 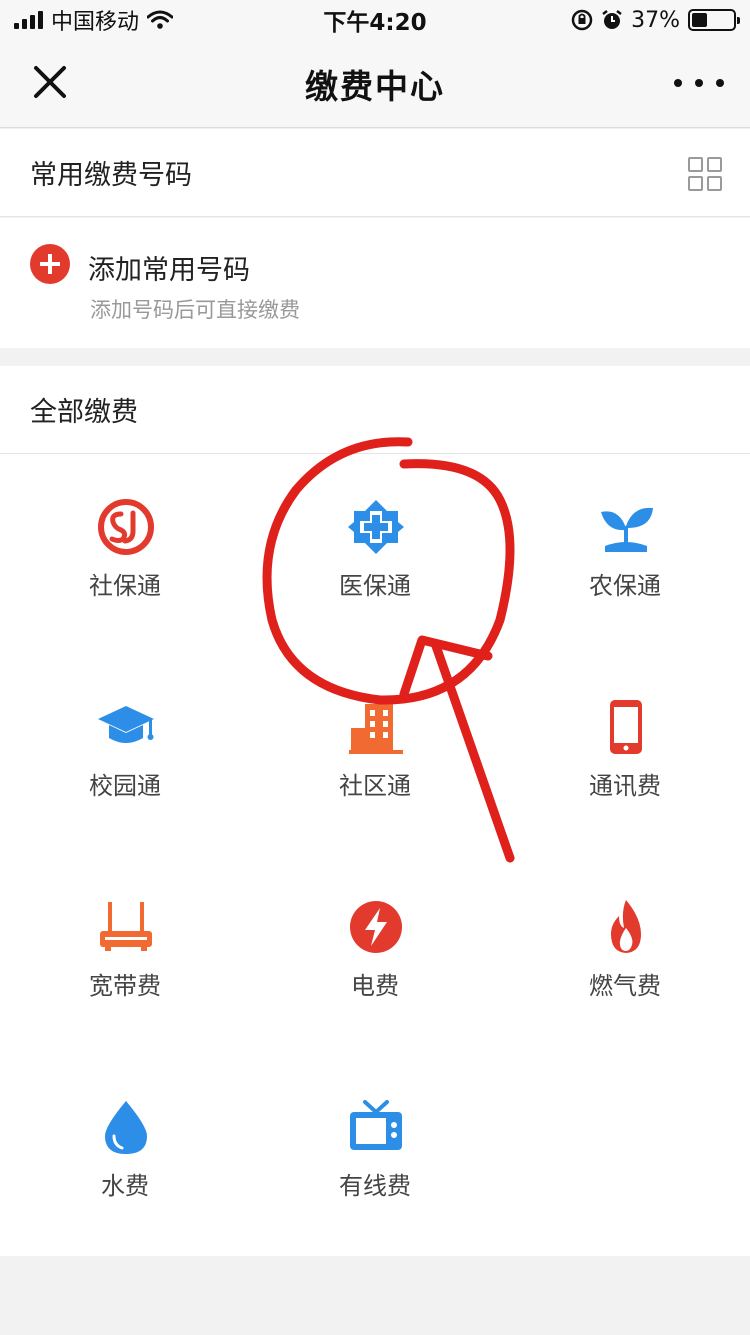 What do you see at coordinates (375, 410) in the screenshot?
I see `all-payments-header: 全部缴费` at bounding box center [375, 410].